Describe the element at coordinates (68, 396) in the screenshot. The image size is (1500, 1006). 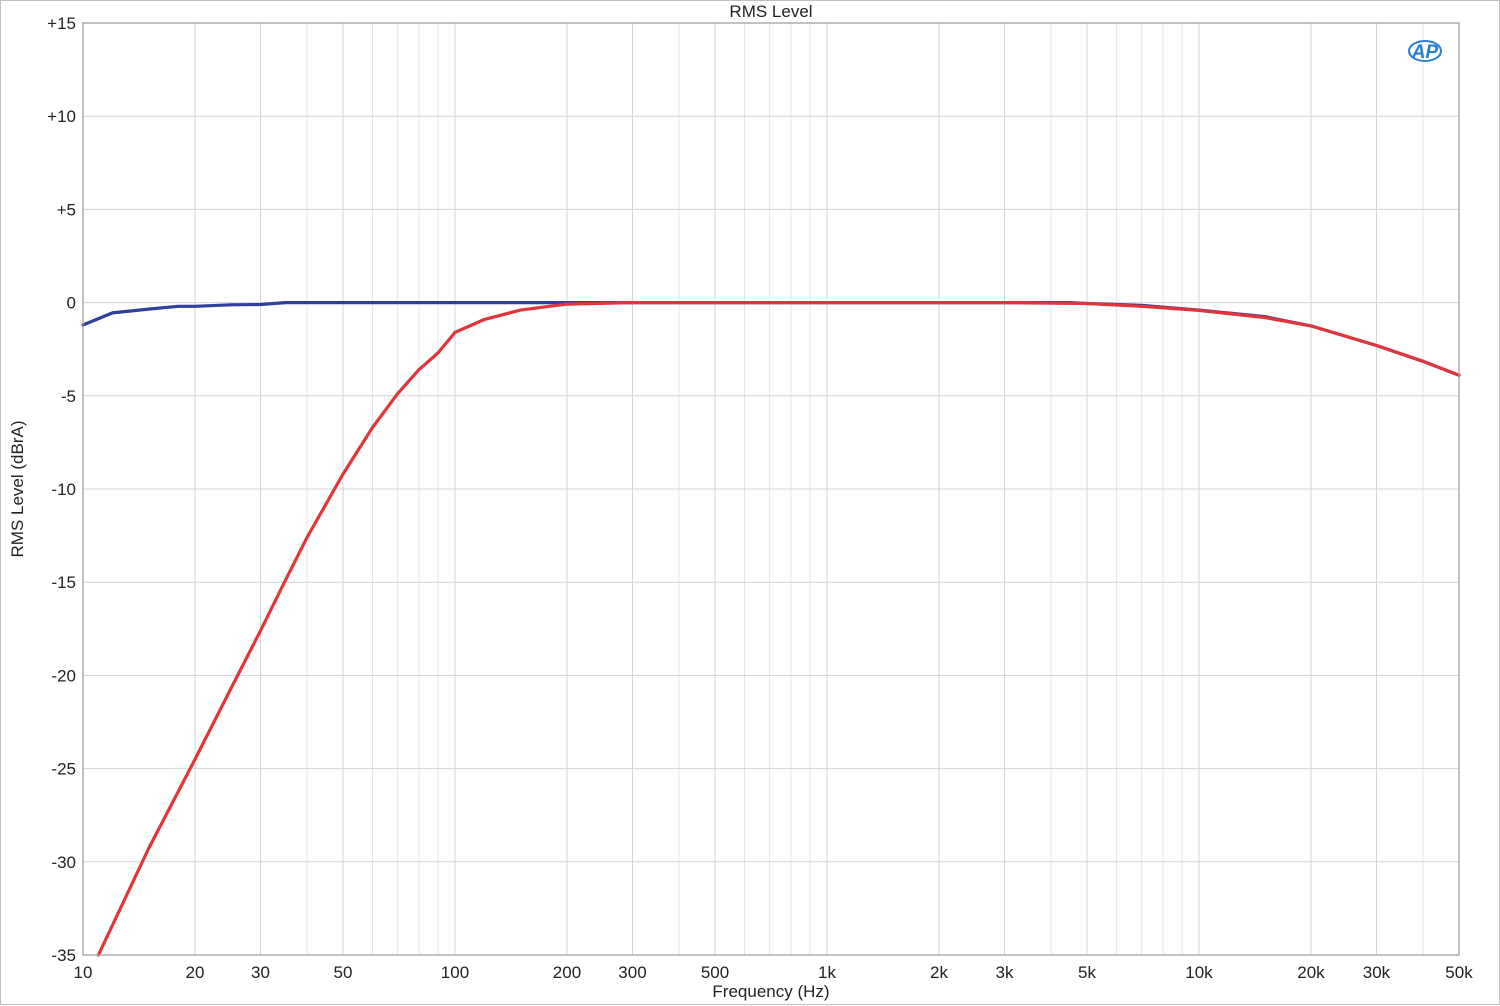
I see `y-tick-label: -5` at that location.